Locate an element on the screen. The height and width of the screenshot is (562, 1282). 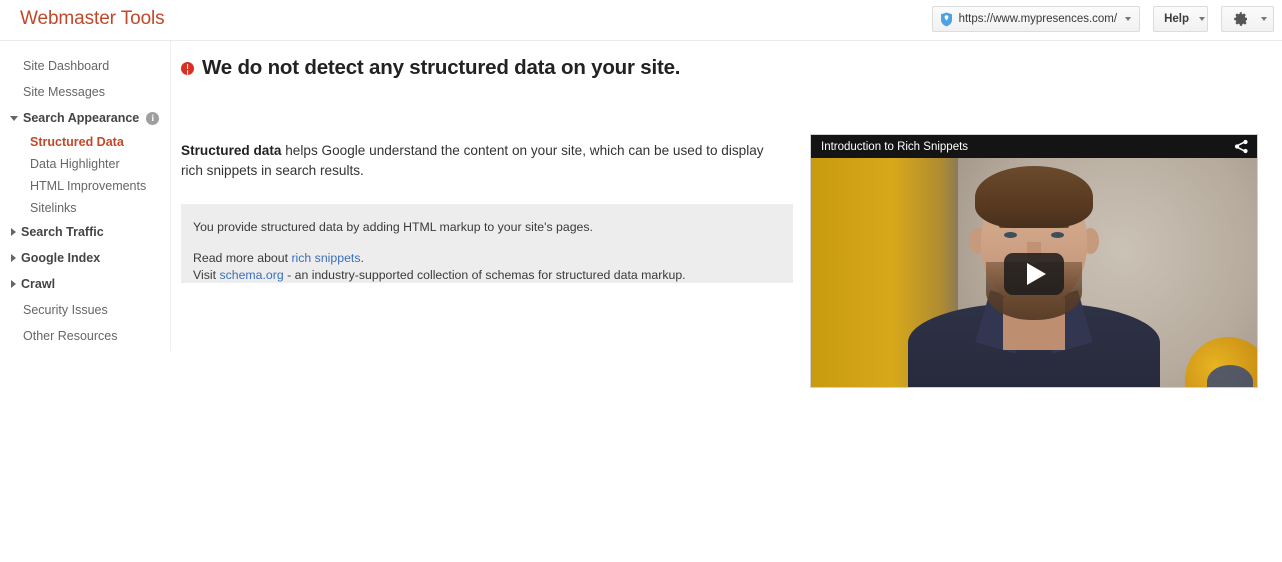
sidebar-item-html-improvements: HTML Improvements is located at coordinates (85, 186).